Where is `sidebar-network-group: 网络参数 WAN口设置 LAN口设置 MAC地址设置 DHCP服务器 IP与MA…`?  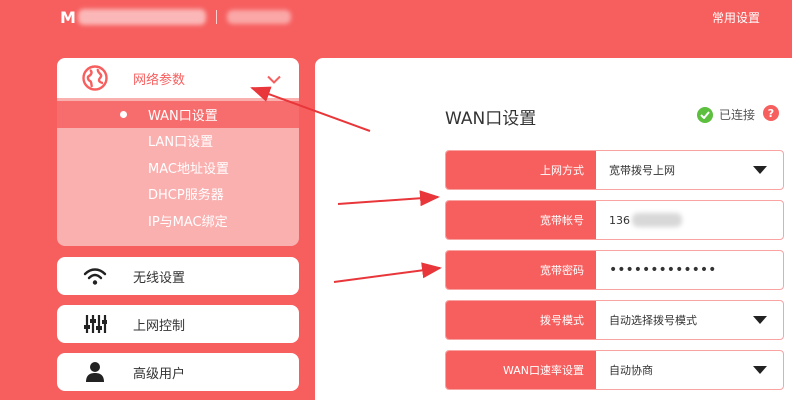
sidebar-network-group: 网络参数 WAN口设置 LAN口设置 MAC地址设置 DHCP服务器 IP与MA… is located at coordinates (178, 152).